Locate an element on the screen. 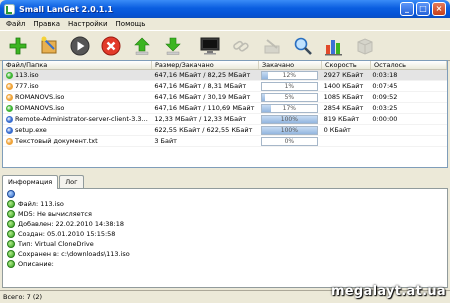 The image size is (450, 303). move-down-button is located at coordinates (173, 46).